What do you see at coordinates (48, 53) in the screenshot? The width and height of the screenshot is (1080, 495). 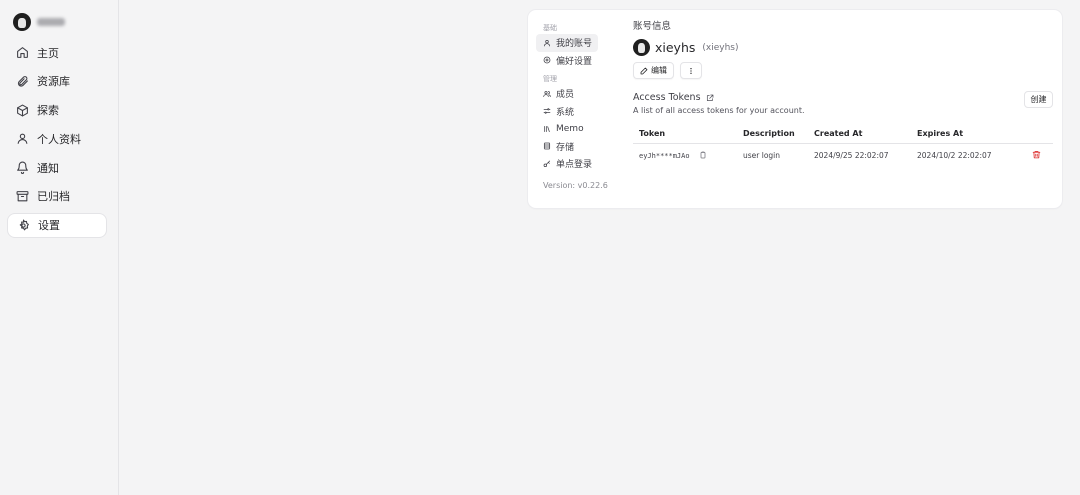 I see `nav-item-label: 主页` at bounding box center [48, 53].